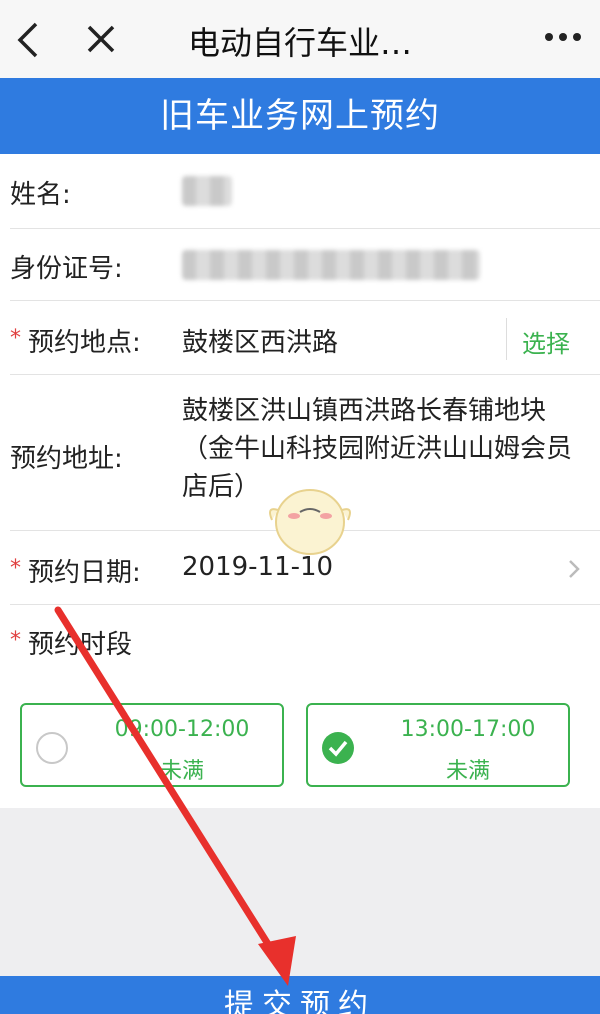  I want to click on divider-vertical, so click(506, 339).